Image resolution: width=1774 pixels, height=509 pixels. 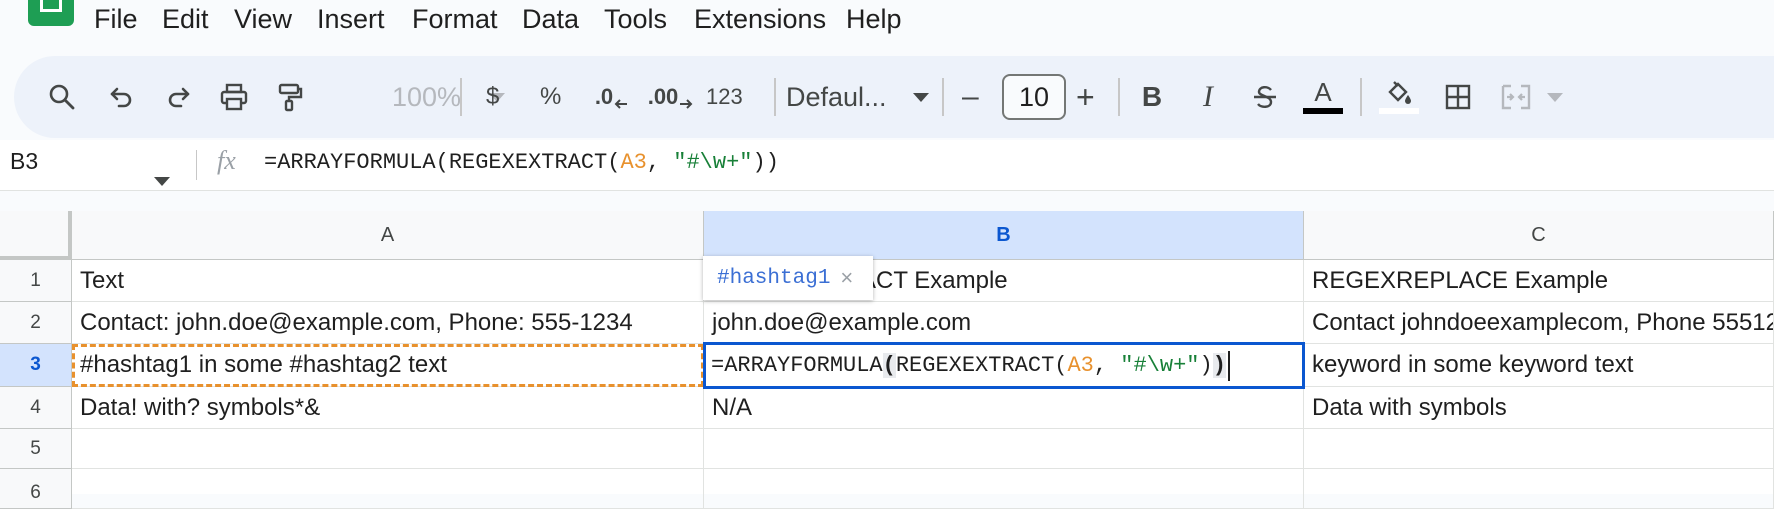 I want to click on arrow-right-icon, so click(x=686, y=104).